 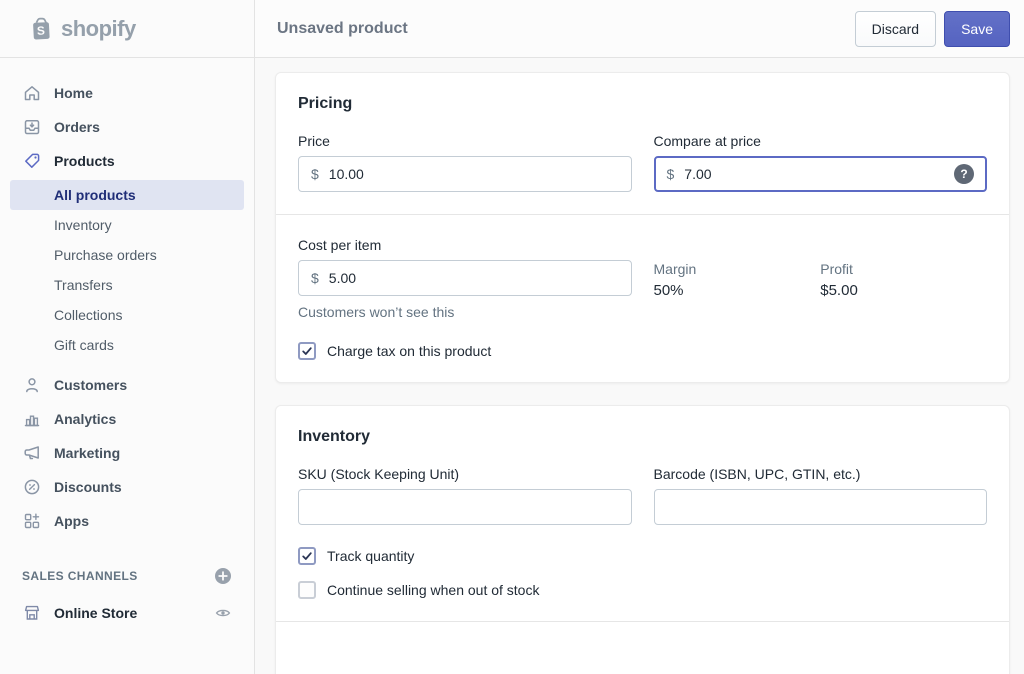 I want to click on save-button: Save, so click(x=977, y=28).